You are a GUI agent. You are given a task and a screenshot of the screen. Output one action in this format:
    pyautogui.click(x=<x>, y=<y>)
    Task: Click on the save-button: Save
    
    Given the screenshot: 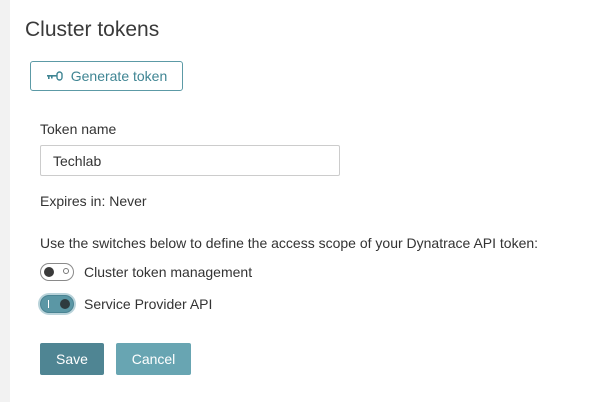 What is the action you would take?
    pyautogui.click(x=72, y=359)
    